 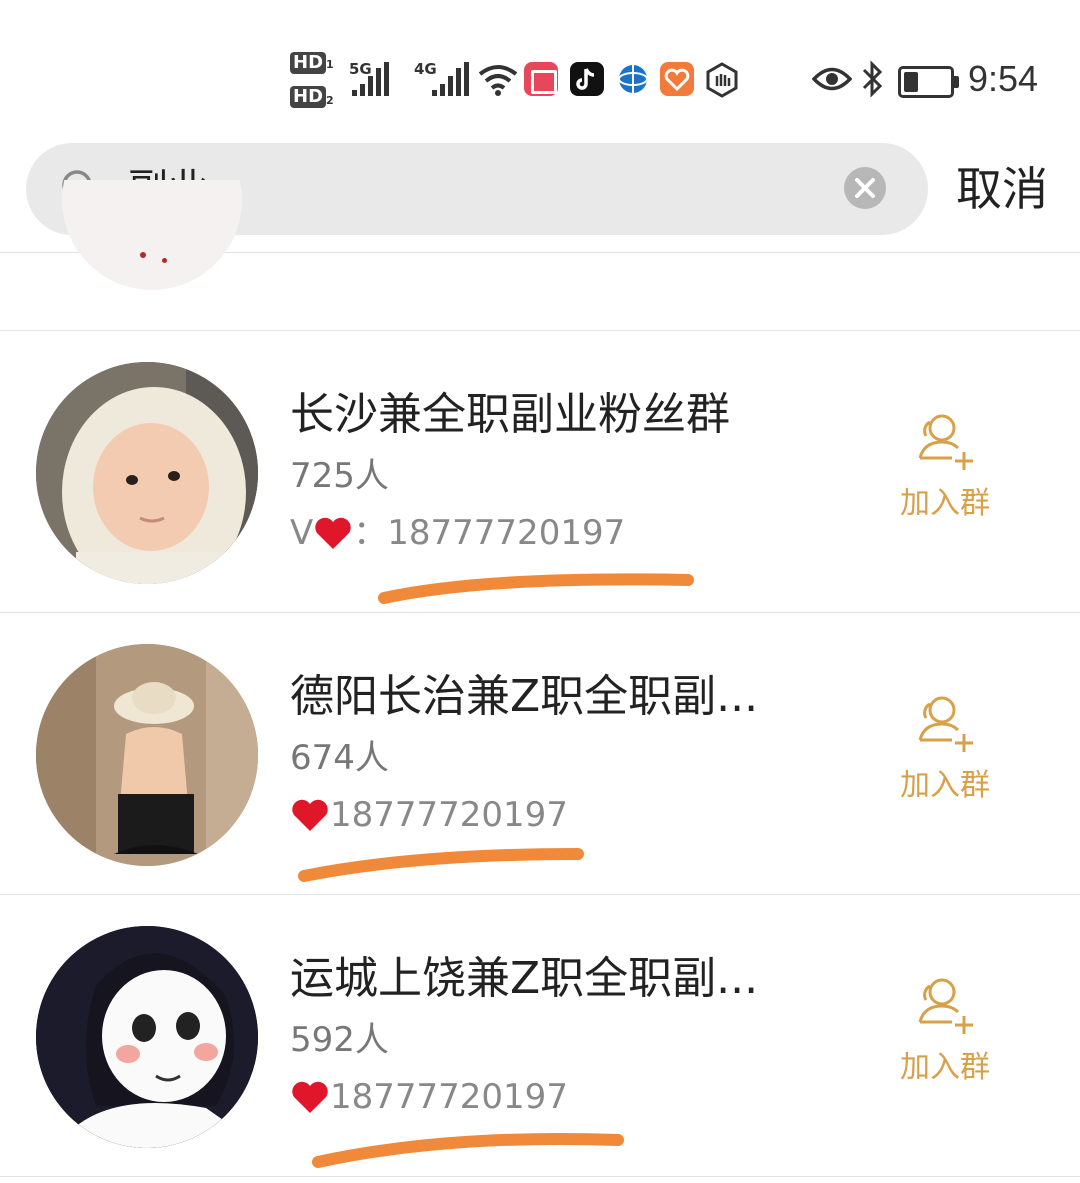 What do you see at coordinates (510, 414) in the screenshot?
I see `group-name: 长沙兼全职副业粉丝群` at bounding box center [510, 414].